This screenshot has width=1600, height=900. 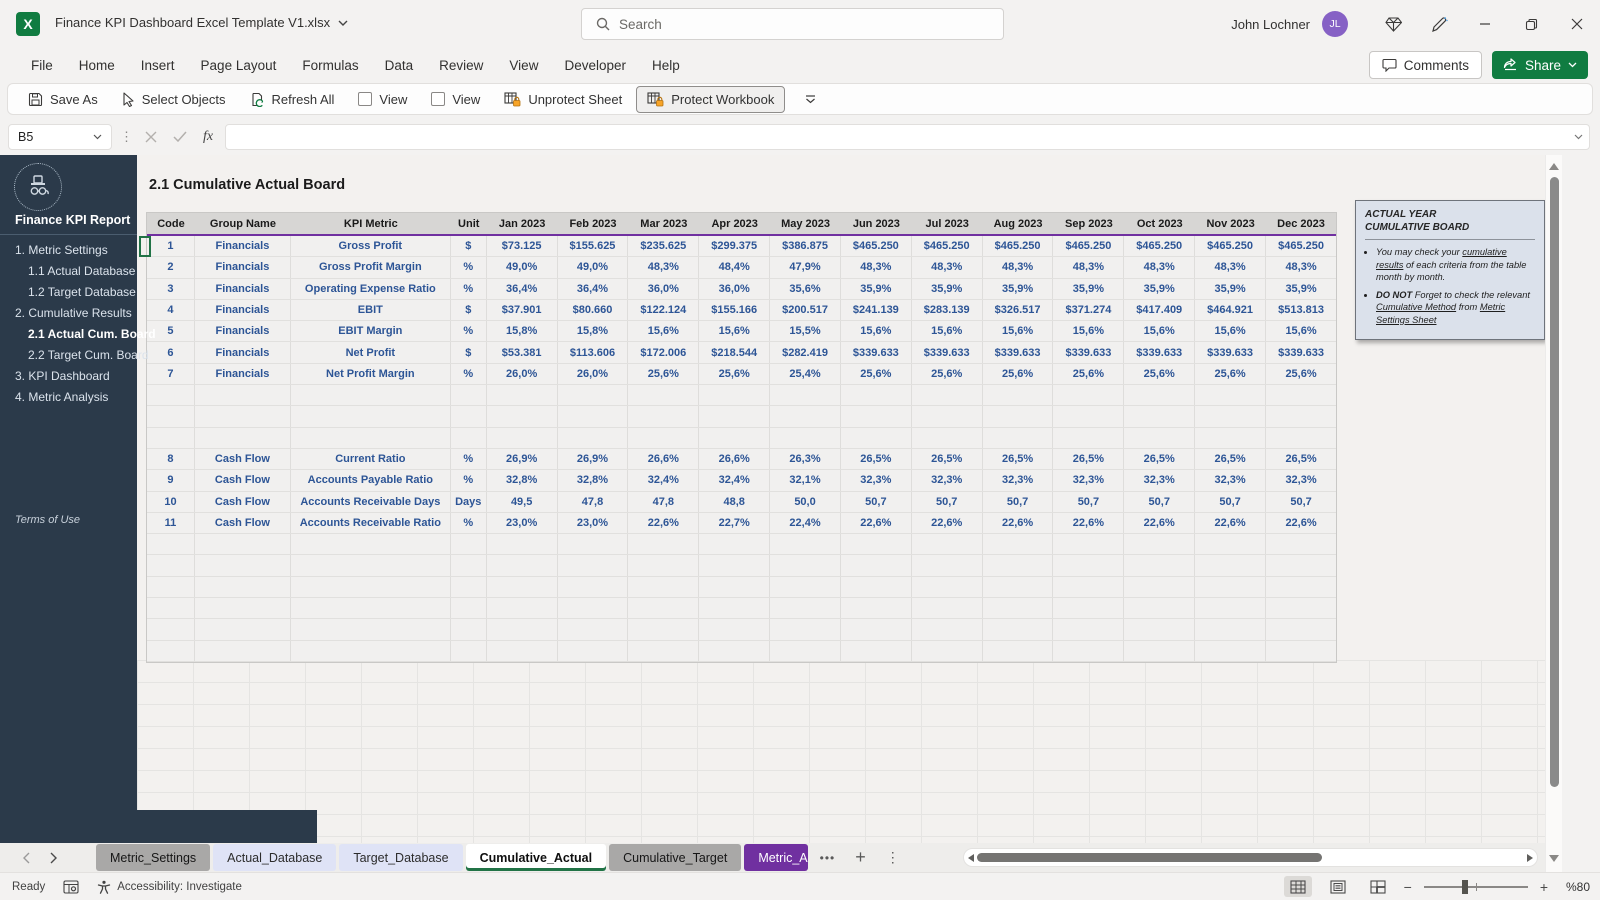 What do you see at coordinates (174, 99) in the screenshot?
I see `select-objects-button: Select Objects` at bounding box center [174, 99].